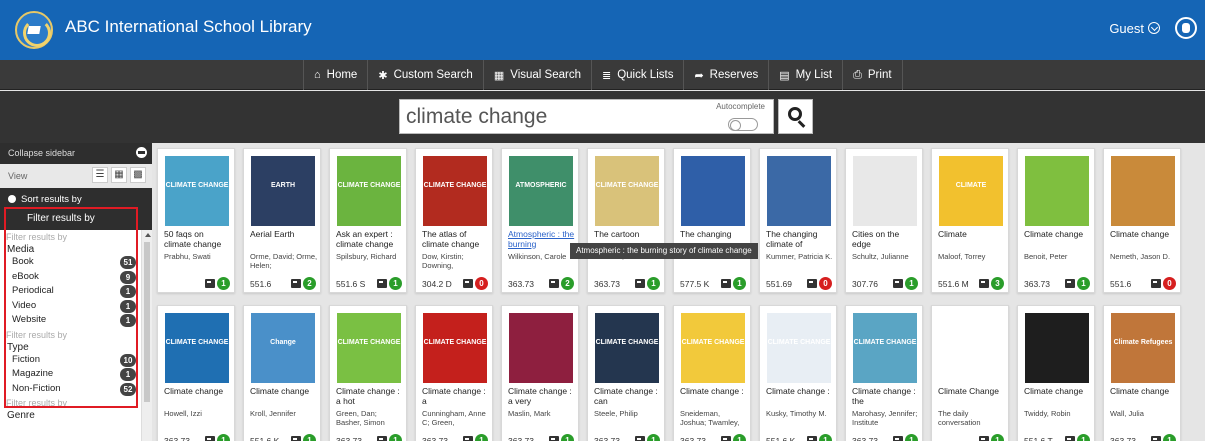 The width and height of the screenshot is (1205, 441). I want to click on search-input: climate change, so click(476, 117).